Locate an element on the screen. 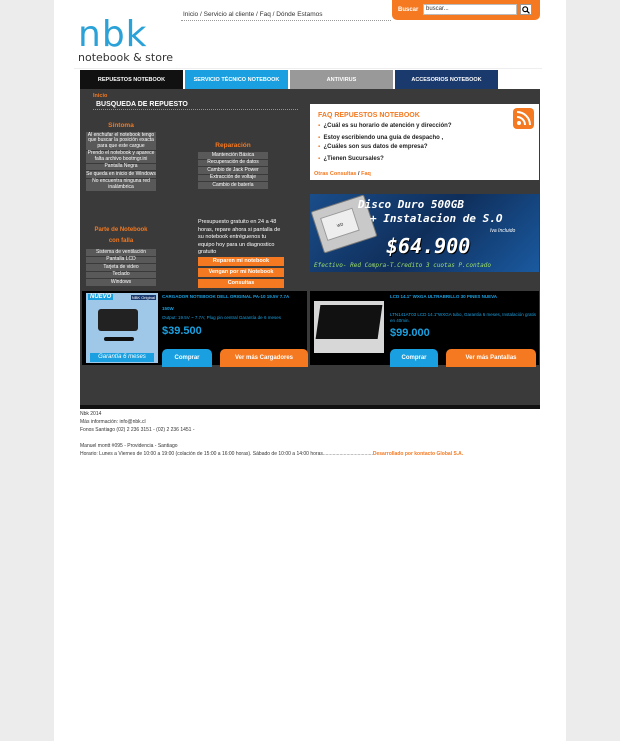 Image resolution: width=620 pixels, height=741 pixels. search-icon is located at coordinates (526, 9).